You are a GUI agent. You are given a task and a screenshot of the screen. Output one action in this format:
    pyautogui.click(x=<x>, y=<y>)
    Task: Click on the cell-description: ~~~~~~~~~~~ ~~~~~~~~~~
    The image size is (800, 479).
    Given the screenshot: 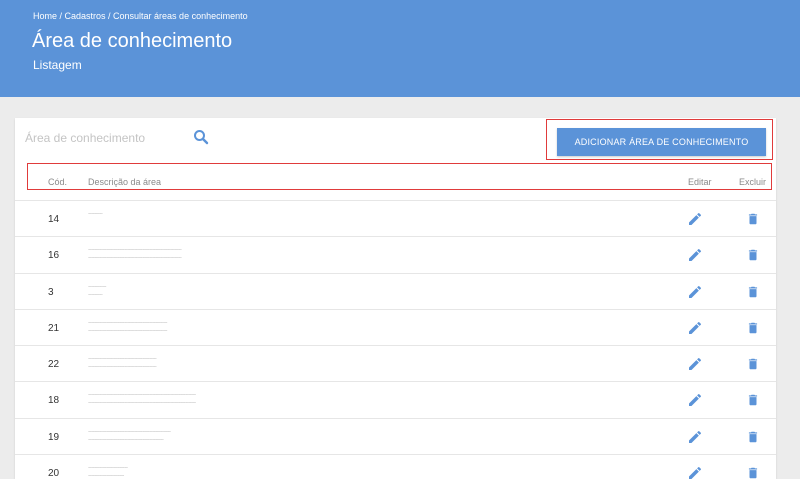 What is the action you would take?
    pyautogui.click(x=168, y=472)
    